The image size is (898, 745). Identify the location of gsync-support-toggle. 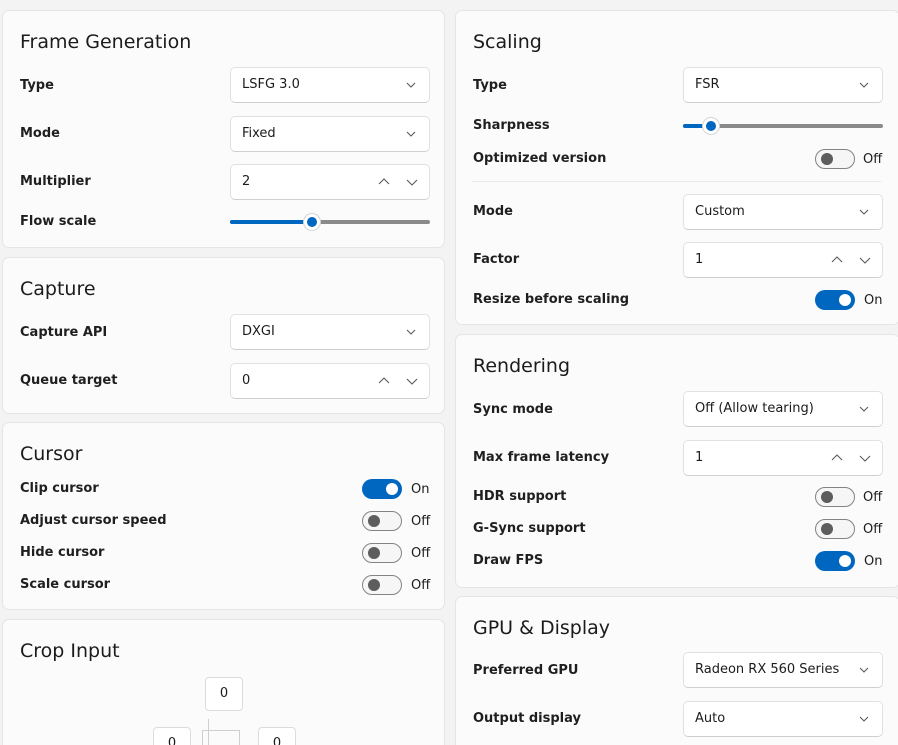
(835, 529).